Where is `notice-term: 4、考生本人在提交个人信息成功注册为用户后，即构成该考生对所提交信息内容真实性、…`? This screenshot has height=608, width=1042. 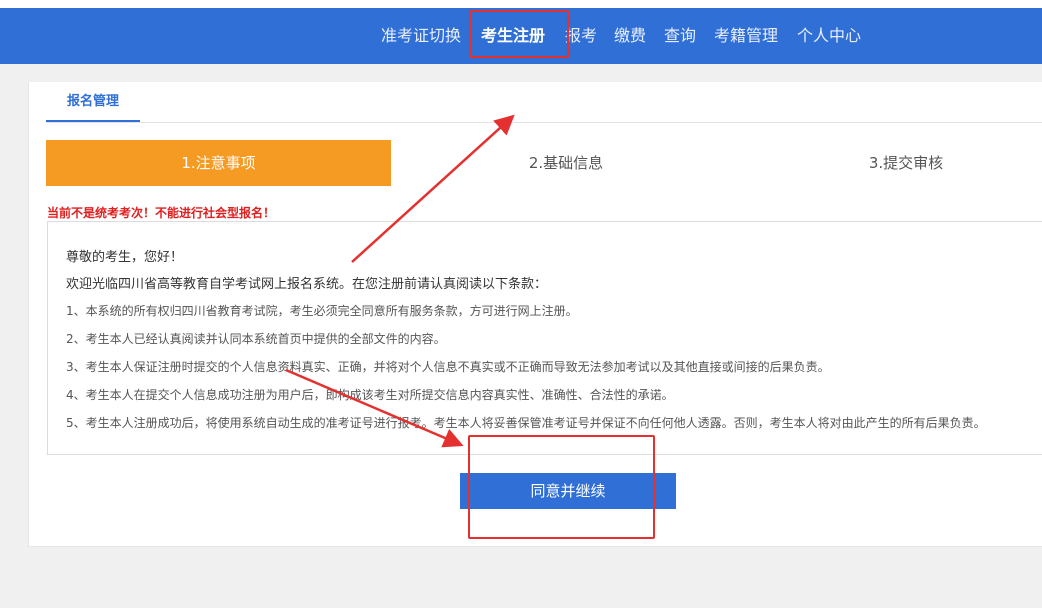 notice-term: 4、考生本人在提交个人信息成功注册为用户后，即构成该考生对所提交信息内容真实性、… is located at coordinates (370, 395).